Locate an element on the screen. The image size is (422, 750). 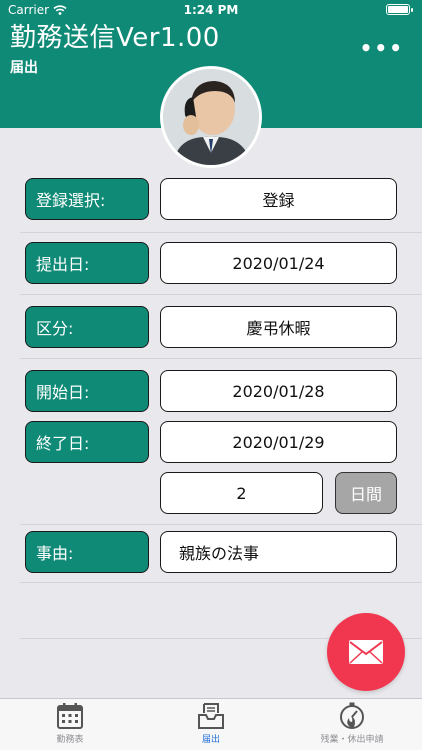
tab-notification: 届出 is located at coordinates (211, 725).